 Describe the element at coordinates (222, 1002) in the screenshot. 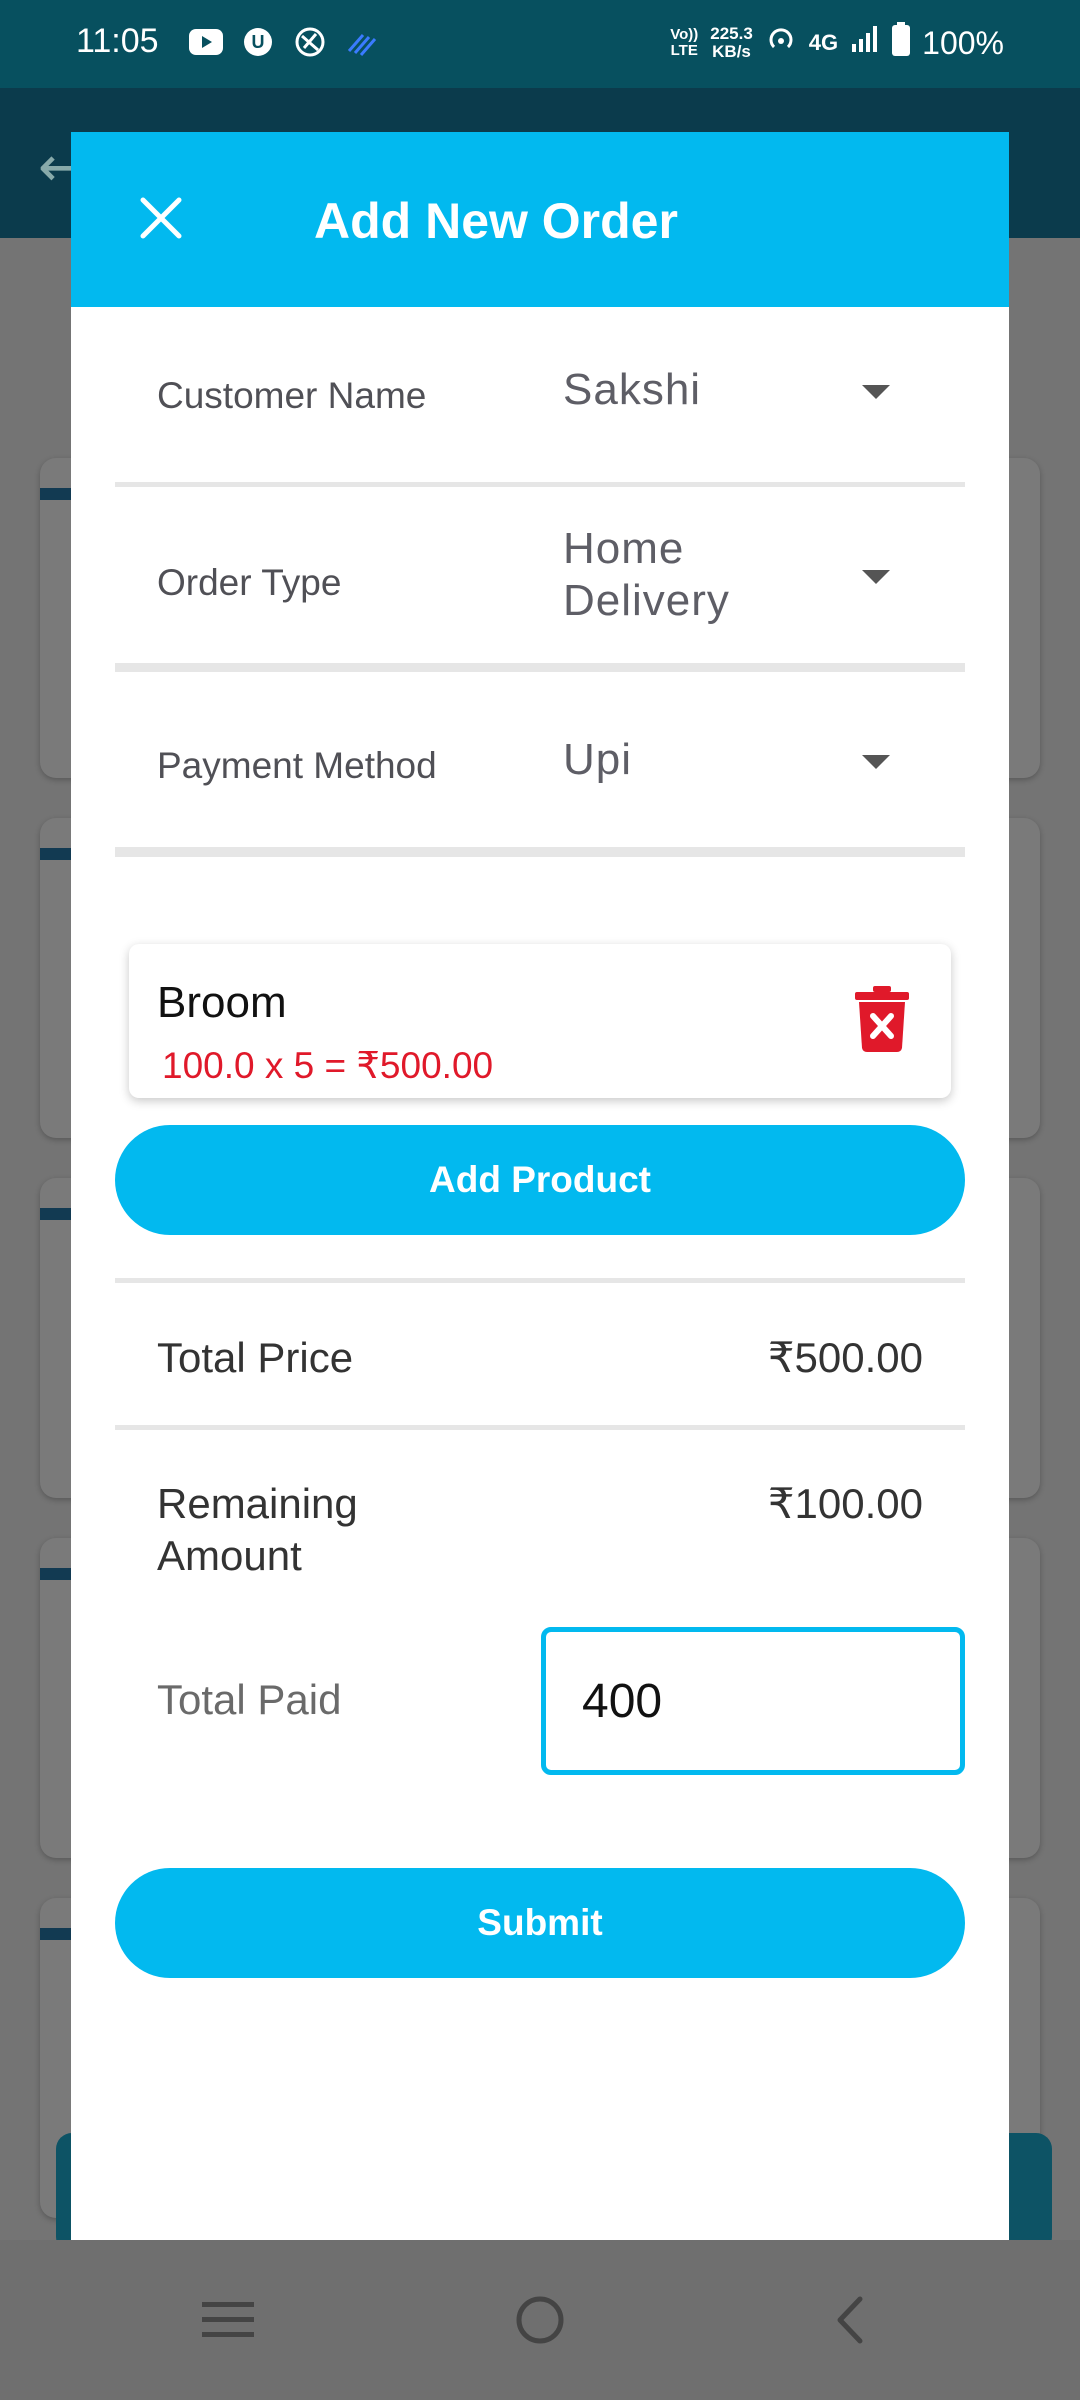

I see `product-name: Broom` at that location.